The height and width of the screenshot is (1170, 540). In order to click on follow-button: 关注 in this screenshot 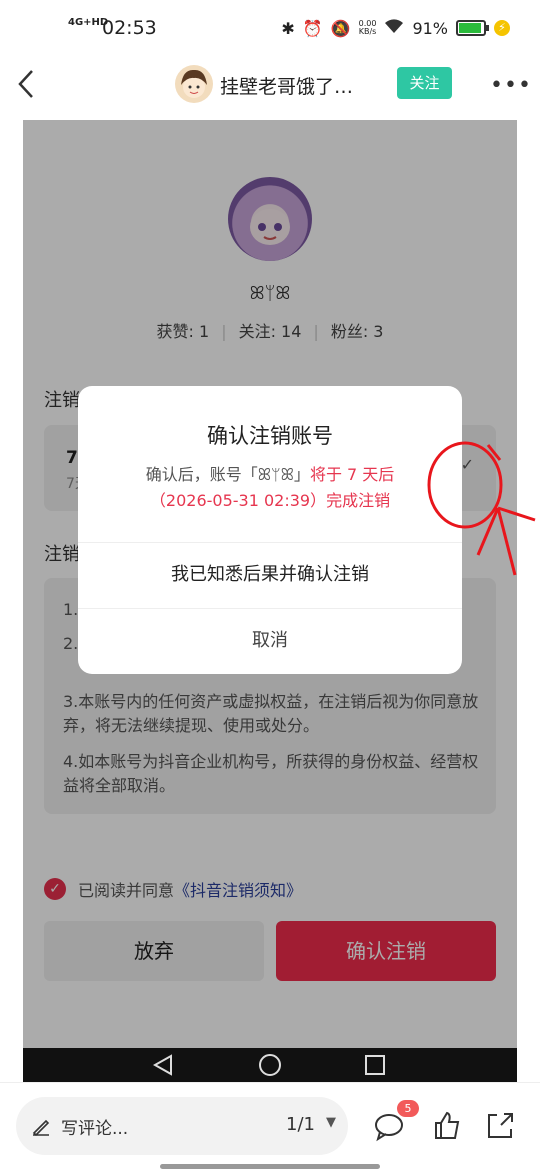, I will do `click(424, 83)`.